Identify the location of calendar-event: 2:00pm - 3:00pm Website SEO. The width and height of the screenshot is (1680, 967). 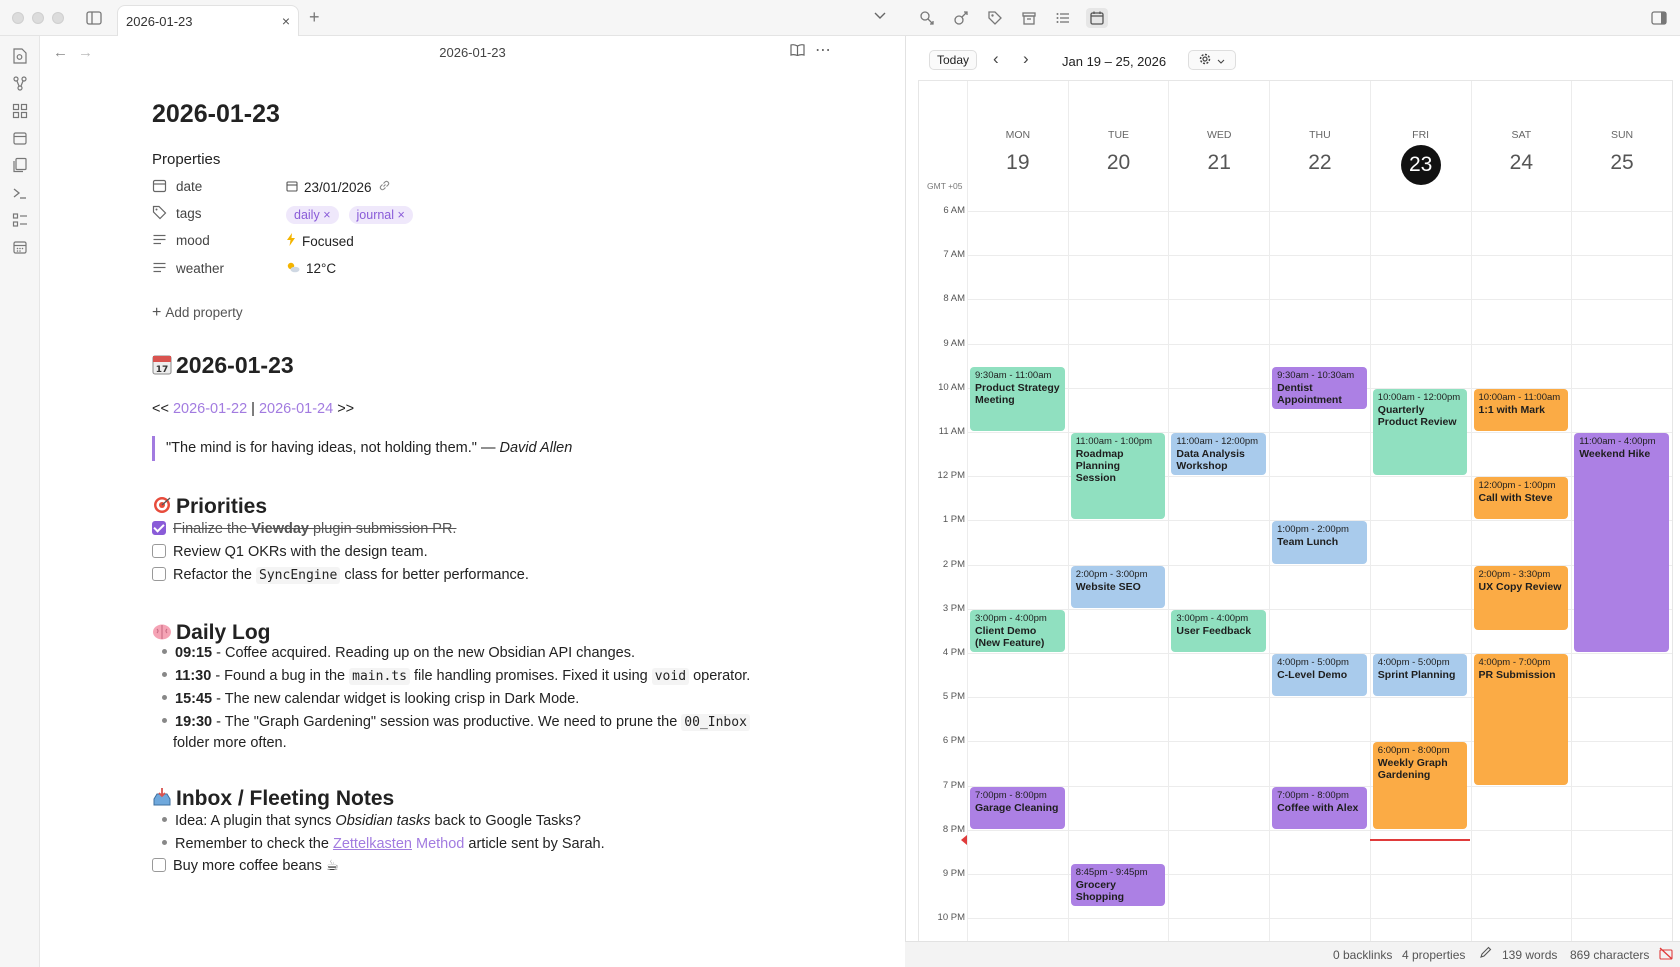
(1118, 586).